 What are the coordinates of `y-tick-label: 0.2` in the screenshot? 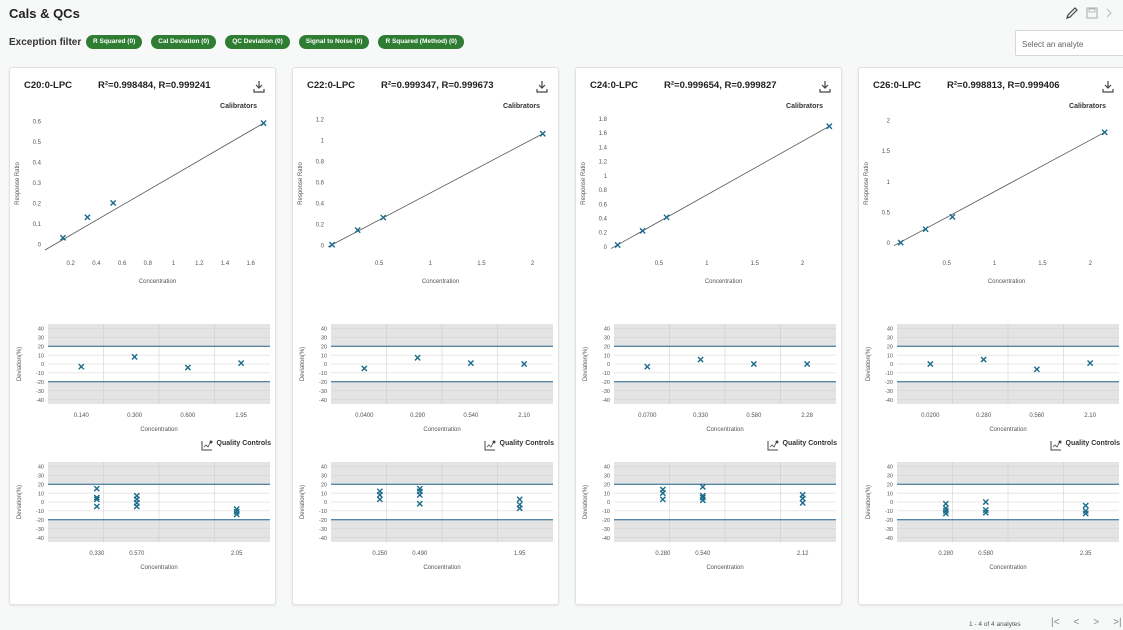 It's located at (320, 225).